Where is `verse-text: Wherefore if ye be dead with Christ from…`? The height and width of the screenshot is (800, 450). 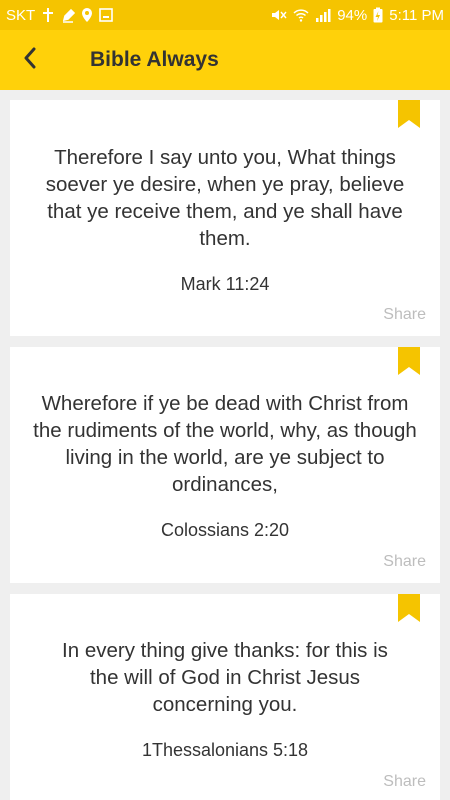
verse-text: Wherefore if ye be dead with Christ from… is located at coordinates (225, 444).